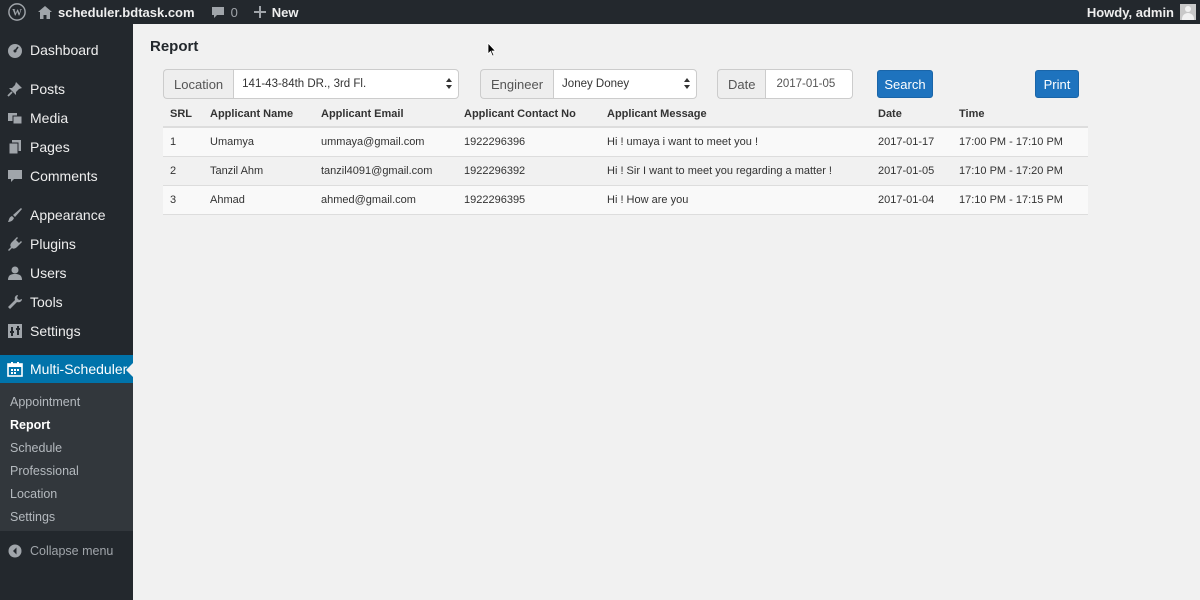 This screenshot has height=600, width=1200. Describe the element at coordinates (1057, 84) in the screenshot. I see `print-button: Print` at that location.